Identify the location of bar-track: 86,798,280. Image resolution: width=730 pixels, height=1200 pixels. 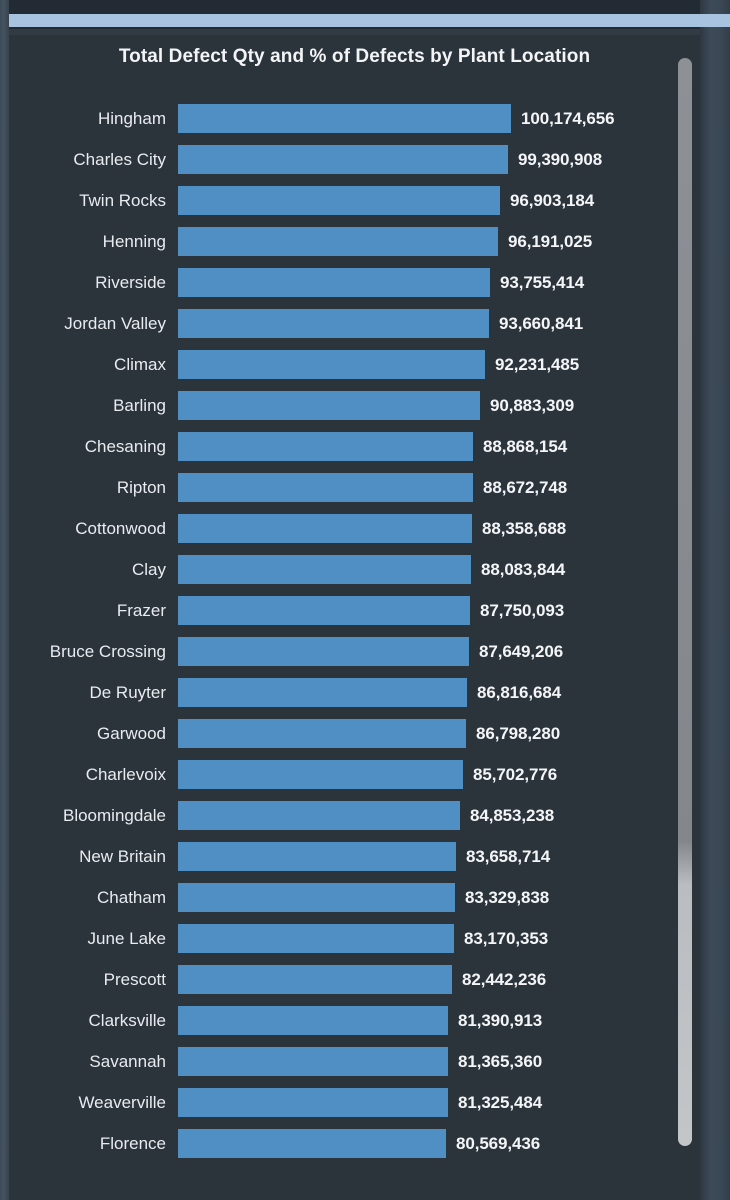
(439, 733).